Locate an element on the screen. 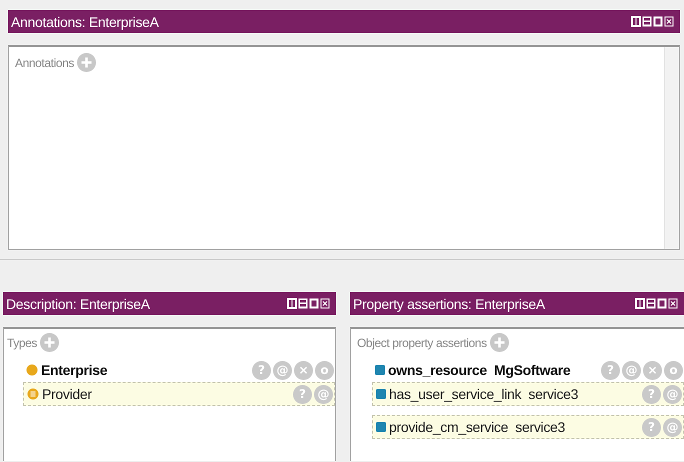  inferred-class-icon is located at coordinates (33, 394).